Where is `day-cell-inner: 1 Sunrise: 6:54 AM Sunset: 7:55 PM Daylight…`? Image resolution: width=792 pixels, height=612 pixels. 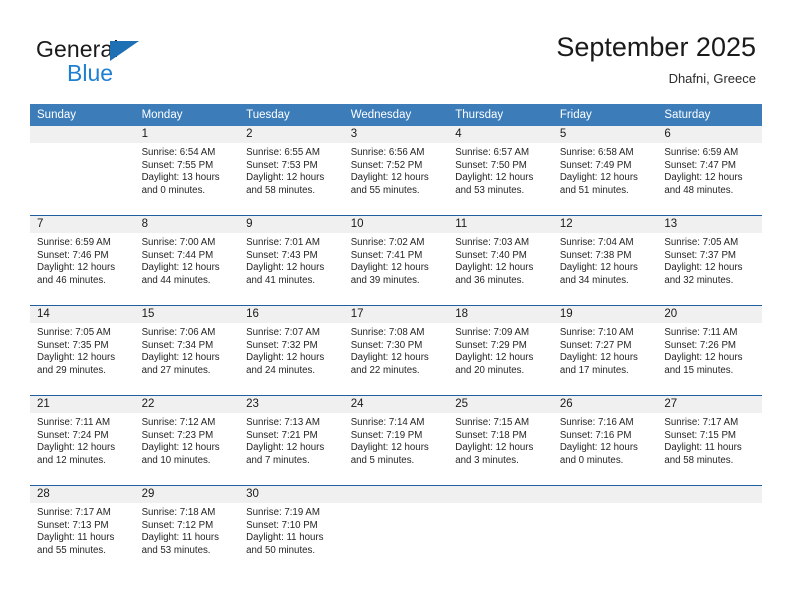 day-cell-inner: 1 Sunrise: 6:54 AM Sunset: 7:55 PM Daylight… is located at coordinates (187, 170).